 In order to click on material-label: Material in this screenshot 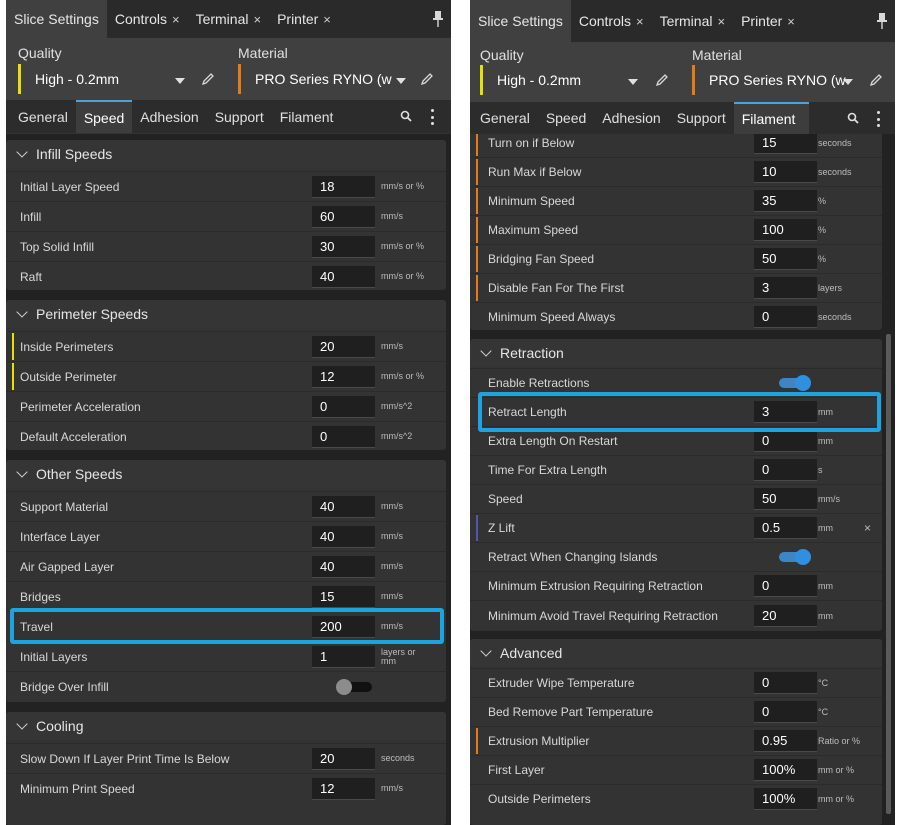, I will do `click(717, 55)`.